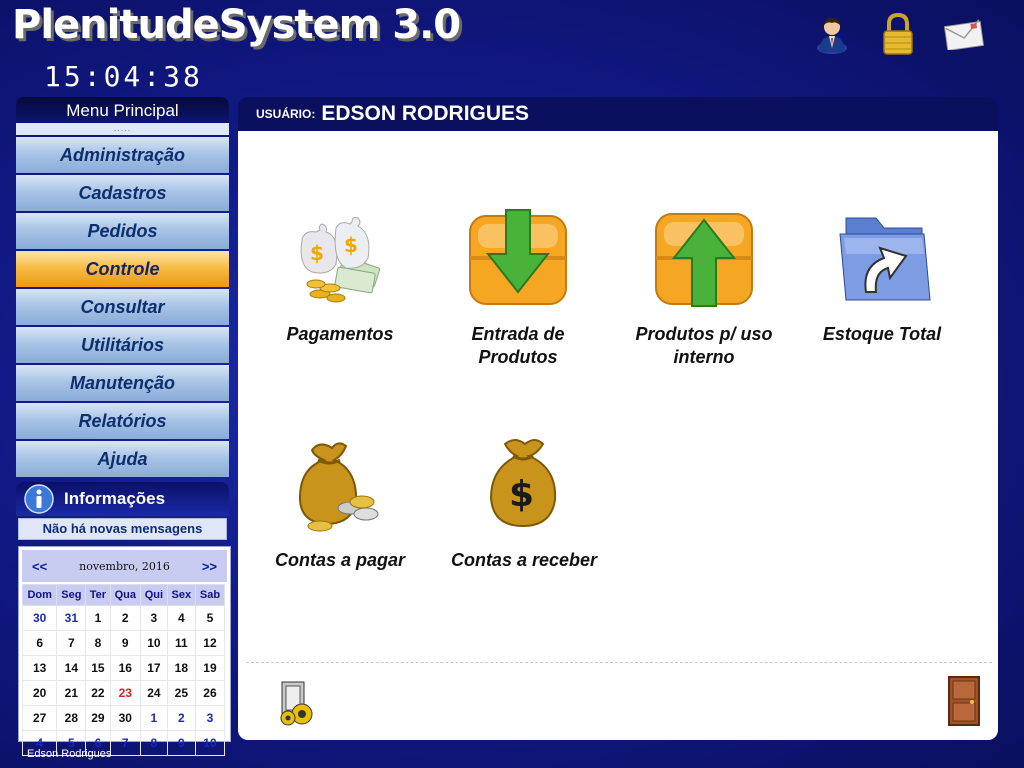  I want to click on menu-item-cadastros: Cadastros, so click(122, 193).